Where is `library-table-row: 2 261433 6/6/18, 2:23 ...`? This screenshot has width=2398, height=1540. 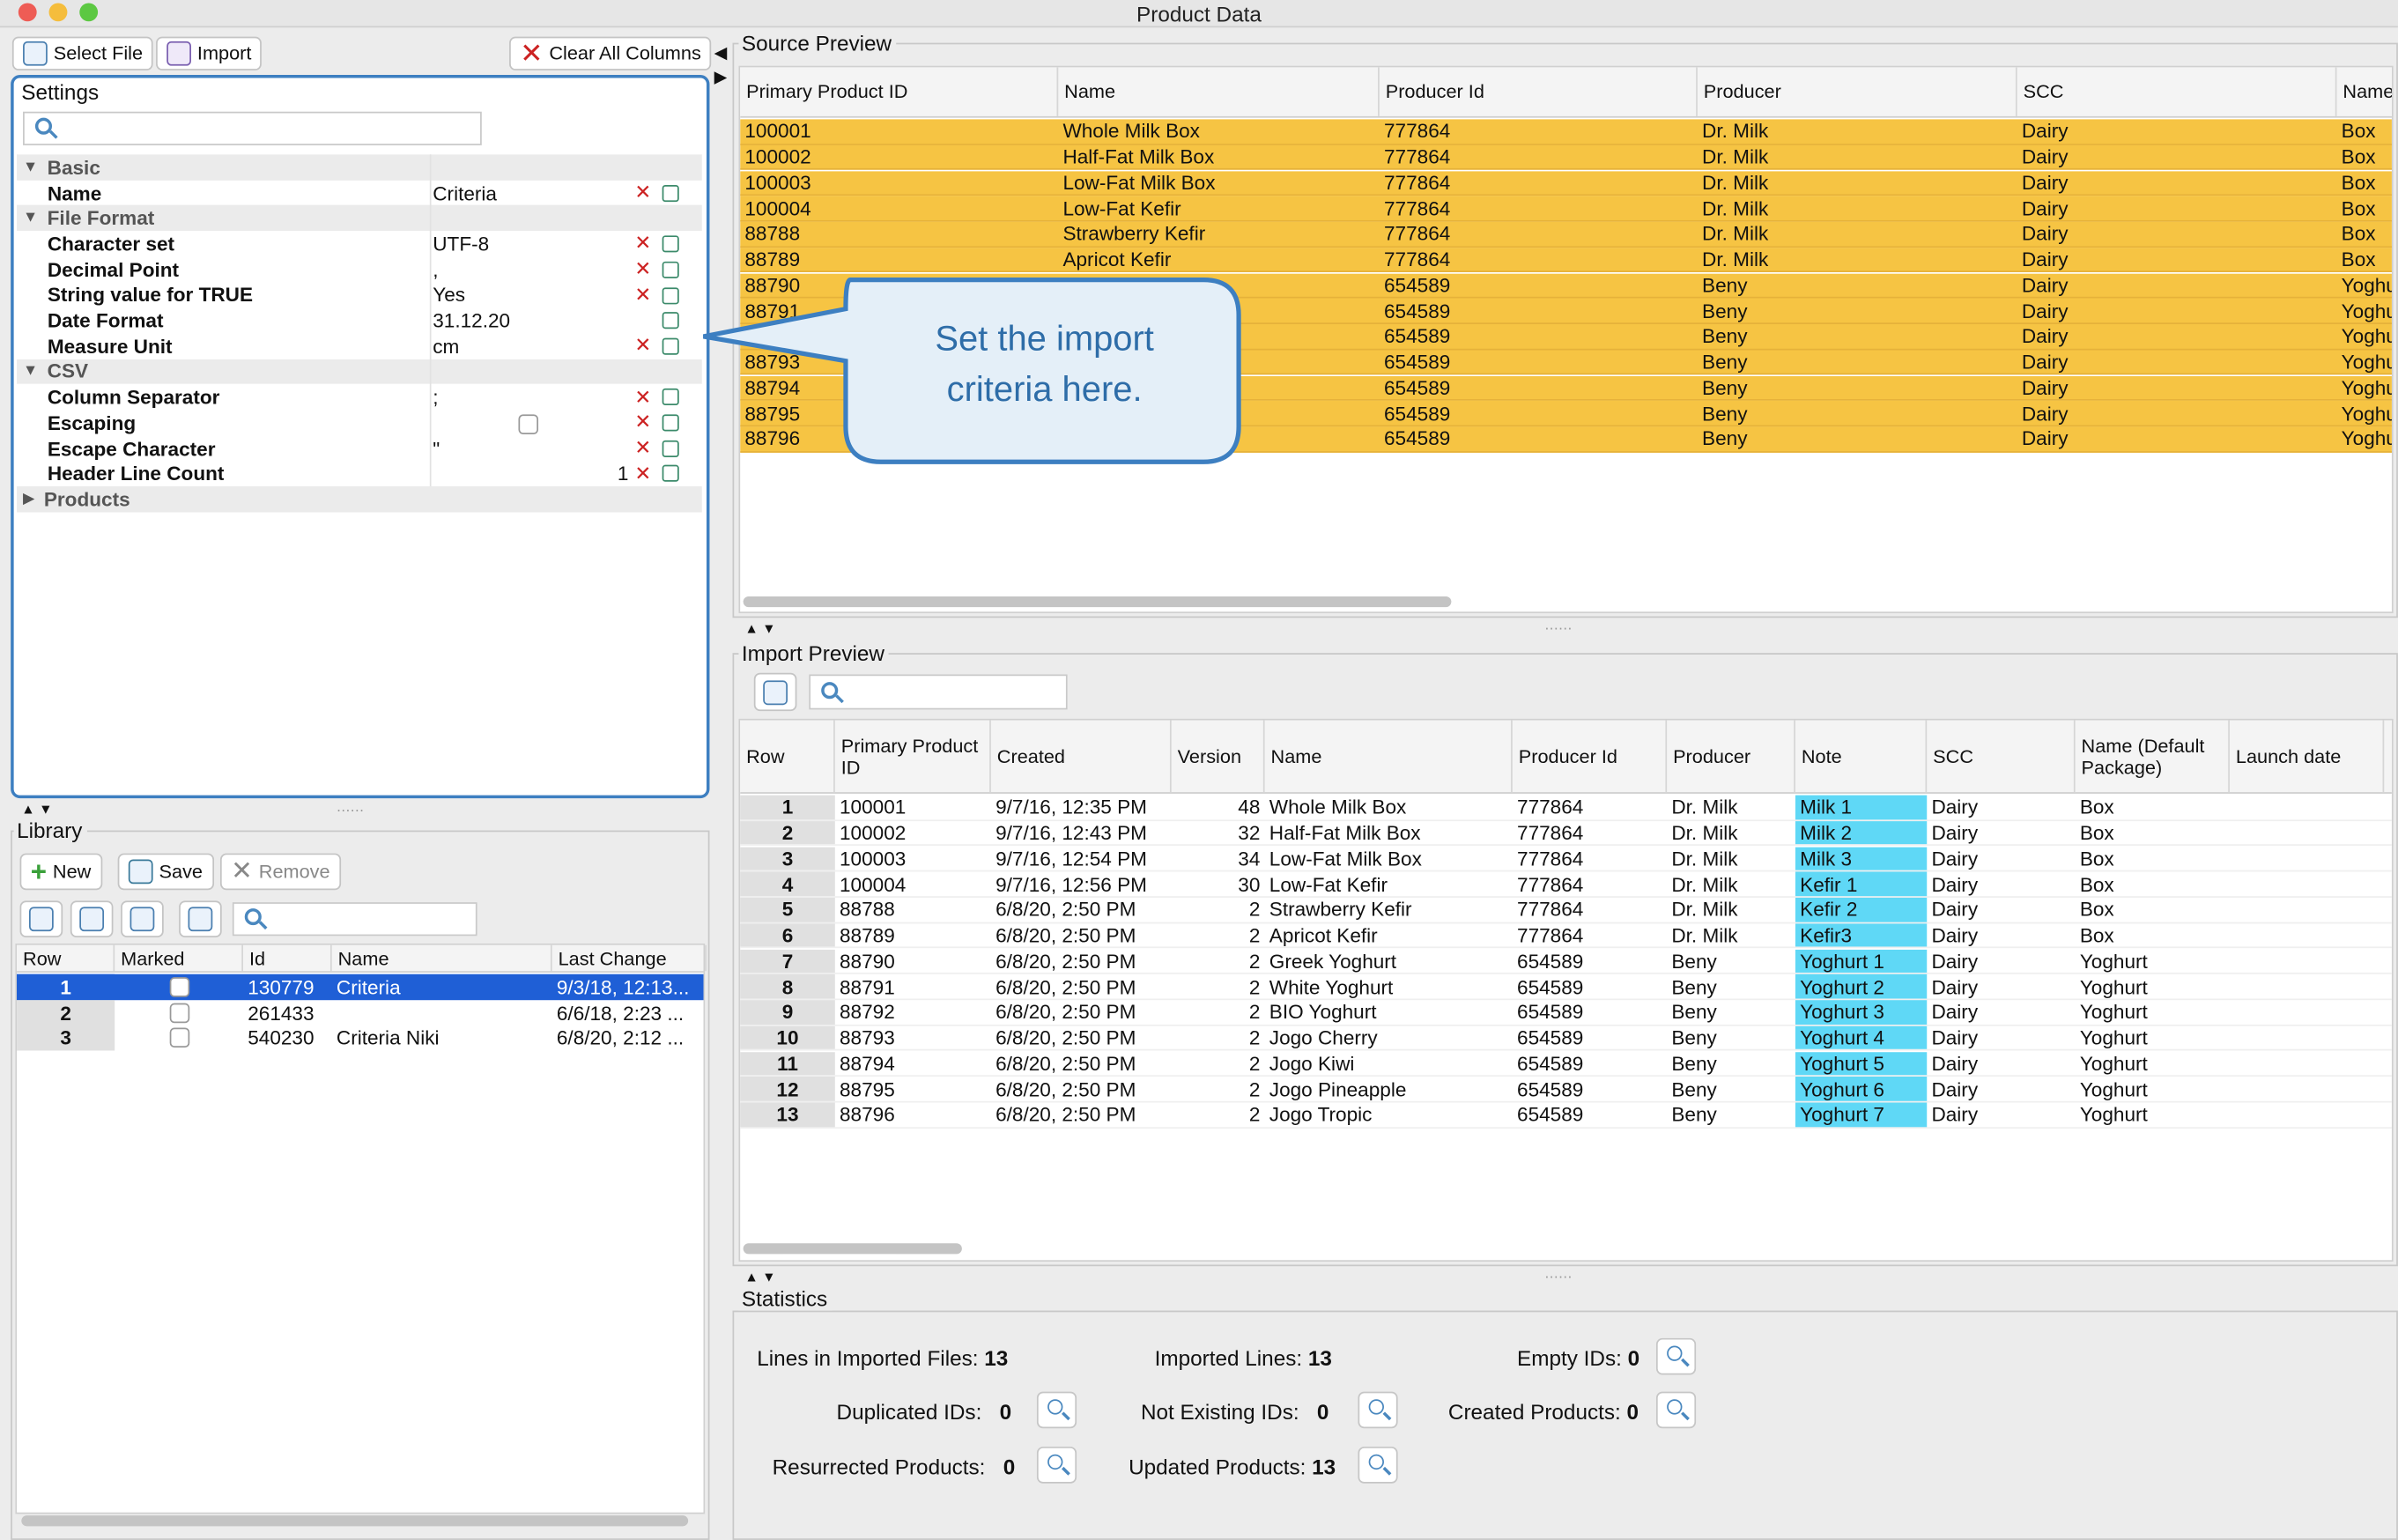 library-table-row: 2 261433 6/6/18, 2:23 ... is located at coordinates (360, 1012).